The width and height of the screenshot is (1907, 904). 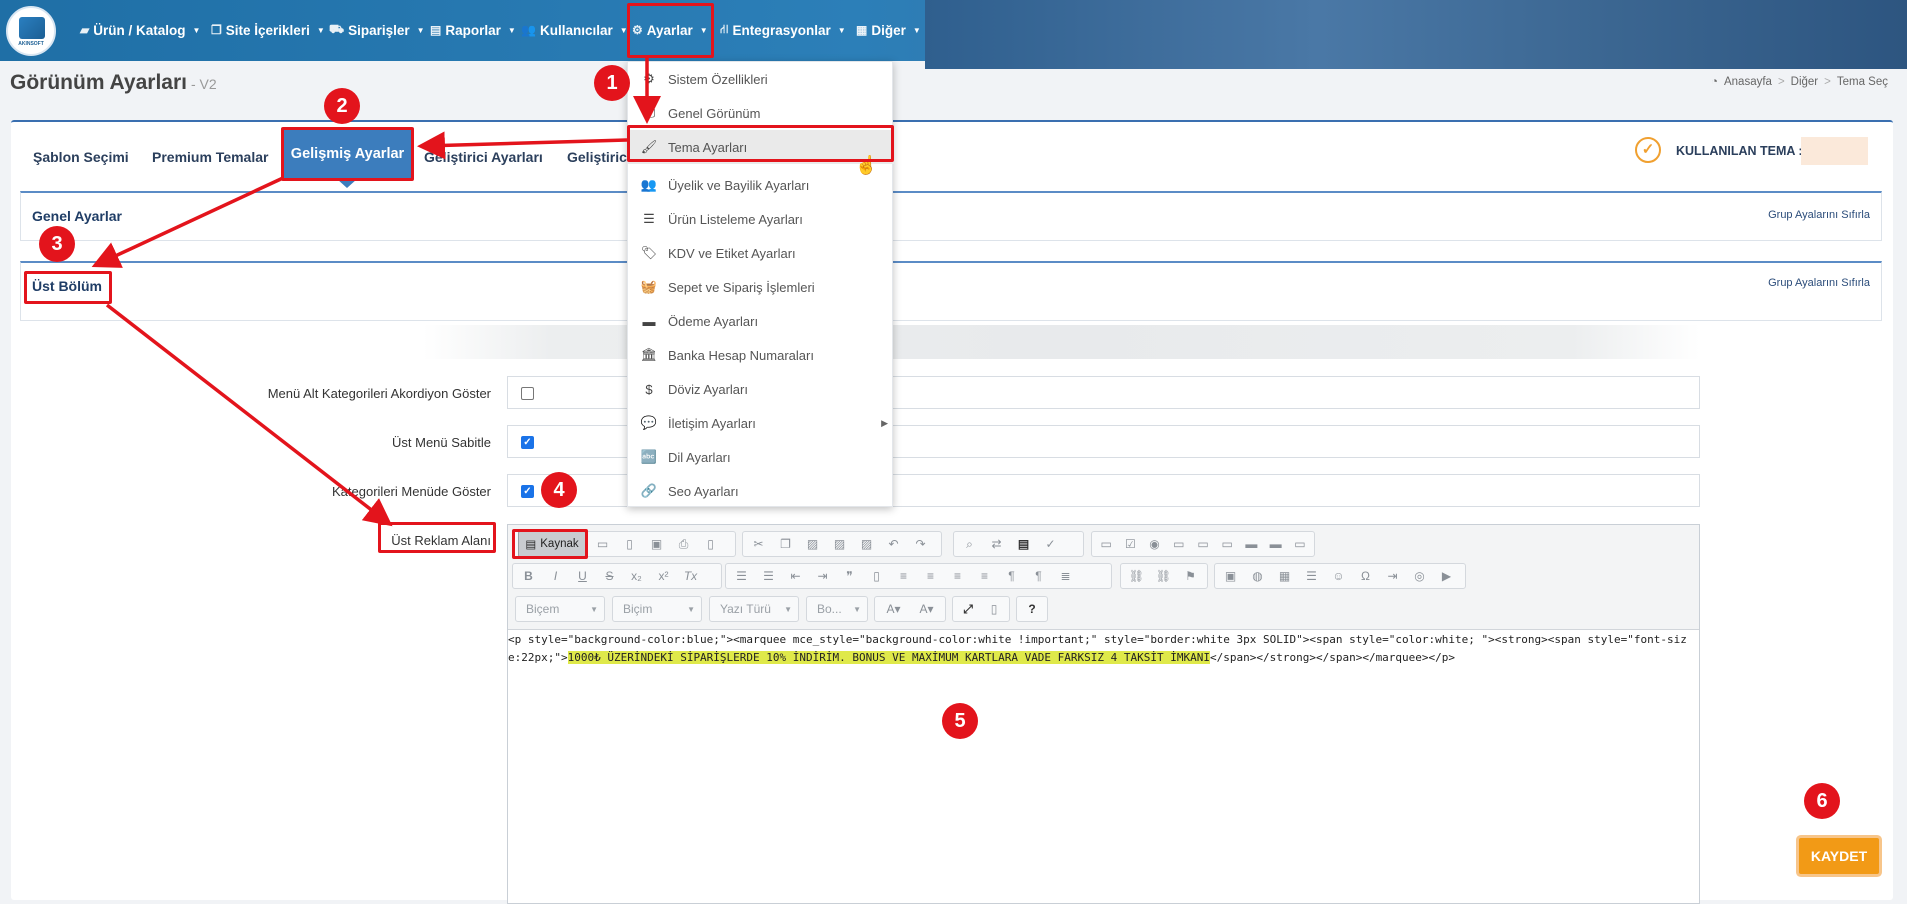 I want to click on textfield-icon: ▭, so click(x=1179, y=544).